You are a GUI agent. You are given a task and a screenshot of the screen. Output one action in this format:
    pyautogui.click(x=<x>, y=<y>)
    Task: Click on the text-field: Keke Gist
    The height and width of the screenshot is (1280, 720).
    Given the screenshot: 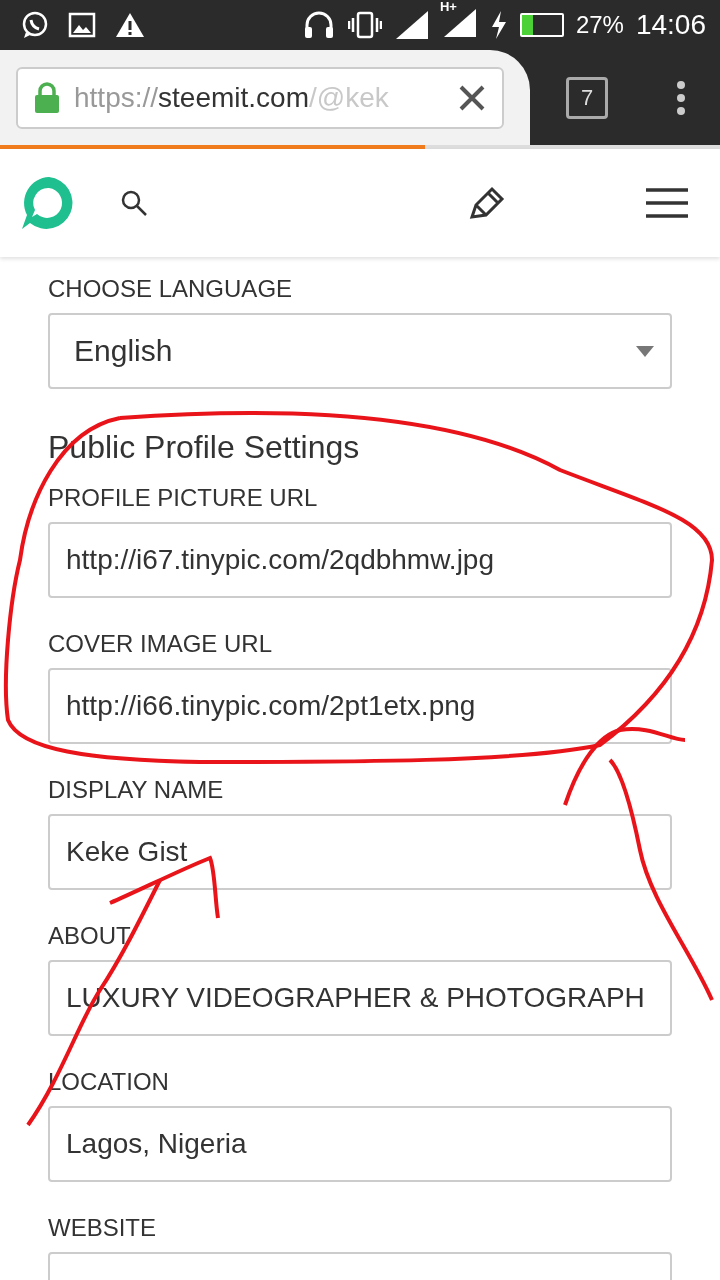 What is the action you would take?
    pyautogui.click(x=360, y=852)
    